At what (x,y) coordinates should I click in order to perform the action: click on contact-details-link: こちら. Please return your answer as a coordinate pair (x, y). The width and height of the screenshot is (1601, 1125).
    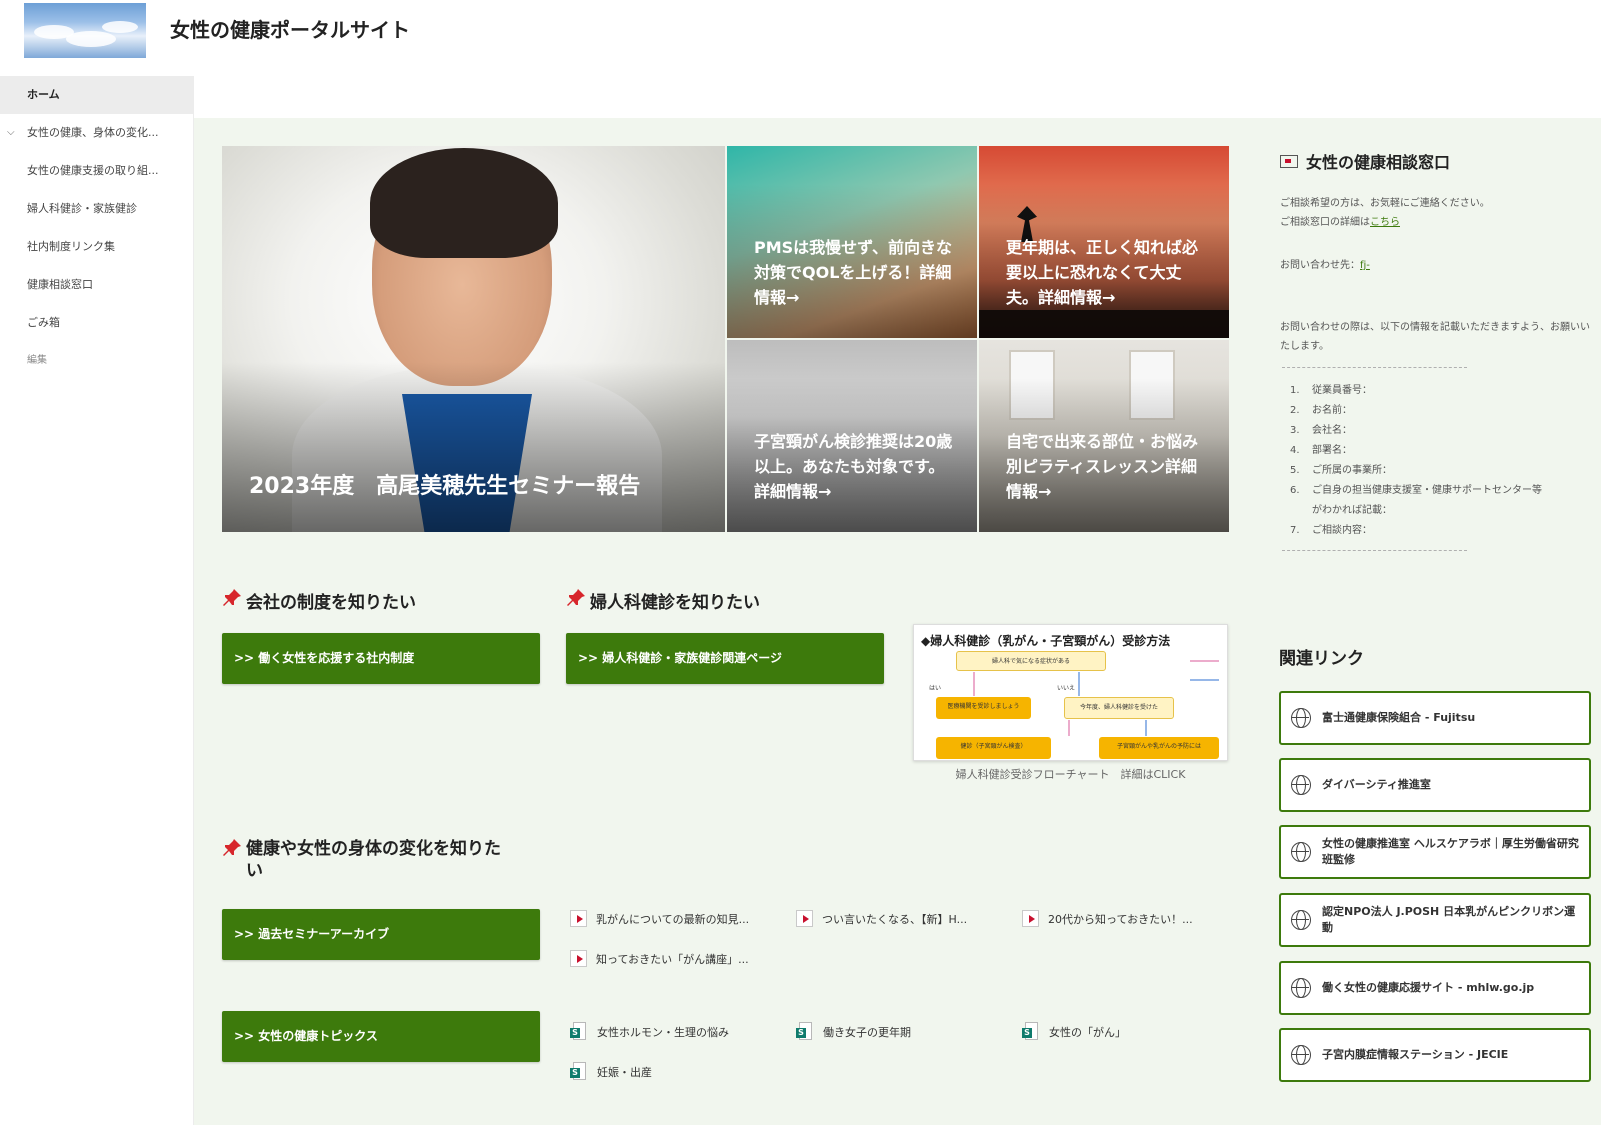
    Looking at the image, I should click on (1385, 222).